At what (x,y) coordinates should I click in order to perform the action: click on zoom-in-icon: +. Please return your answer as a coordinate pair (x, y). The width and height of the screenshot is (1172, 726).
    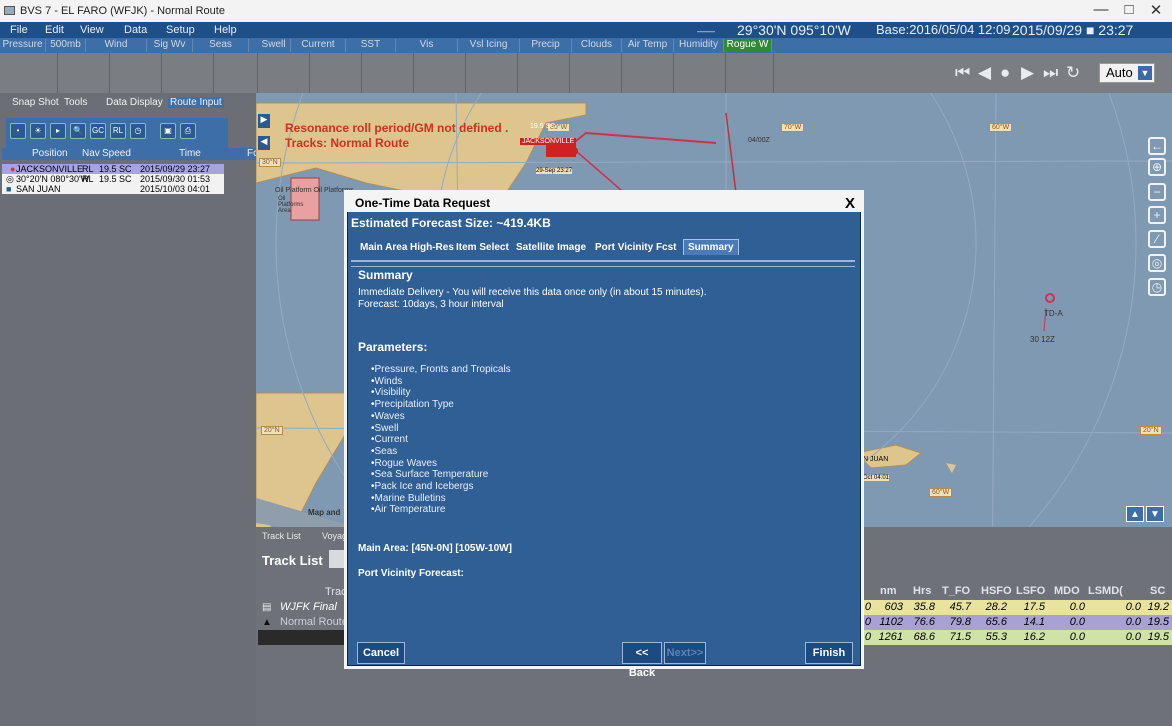
    Looking at the image, I should click on (1157, 215).